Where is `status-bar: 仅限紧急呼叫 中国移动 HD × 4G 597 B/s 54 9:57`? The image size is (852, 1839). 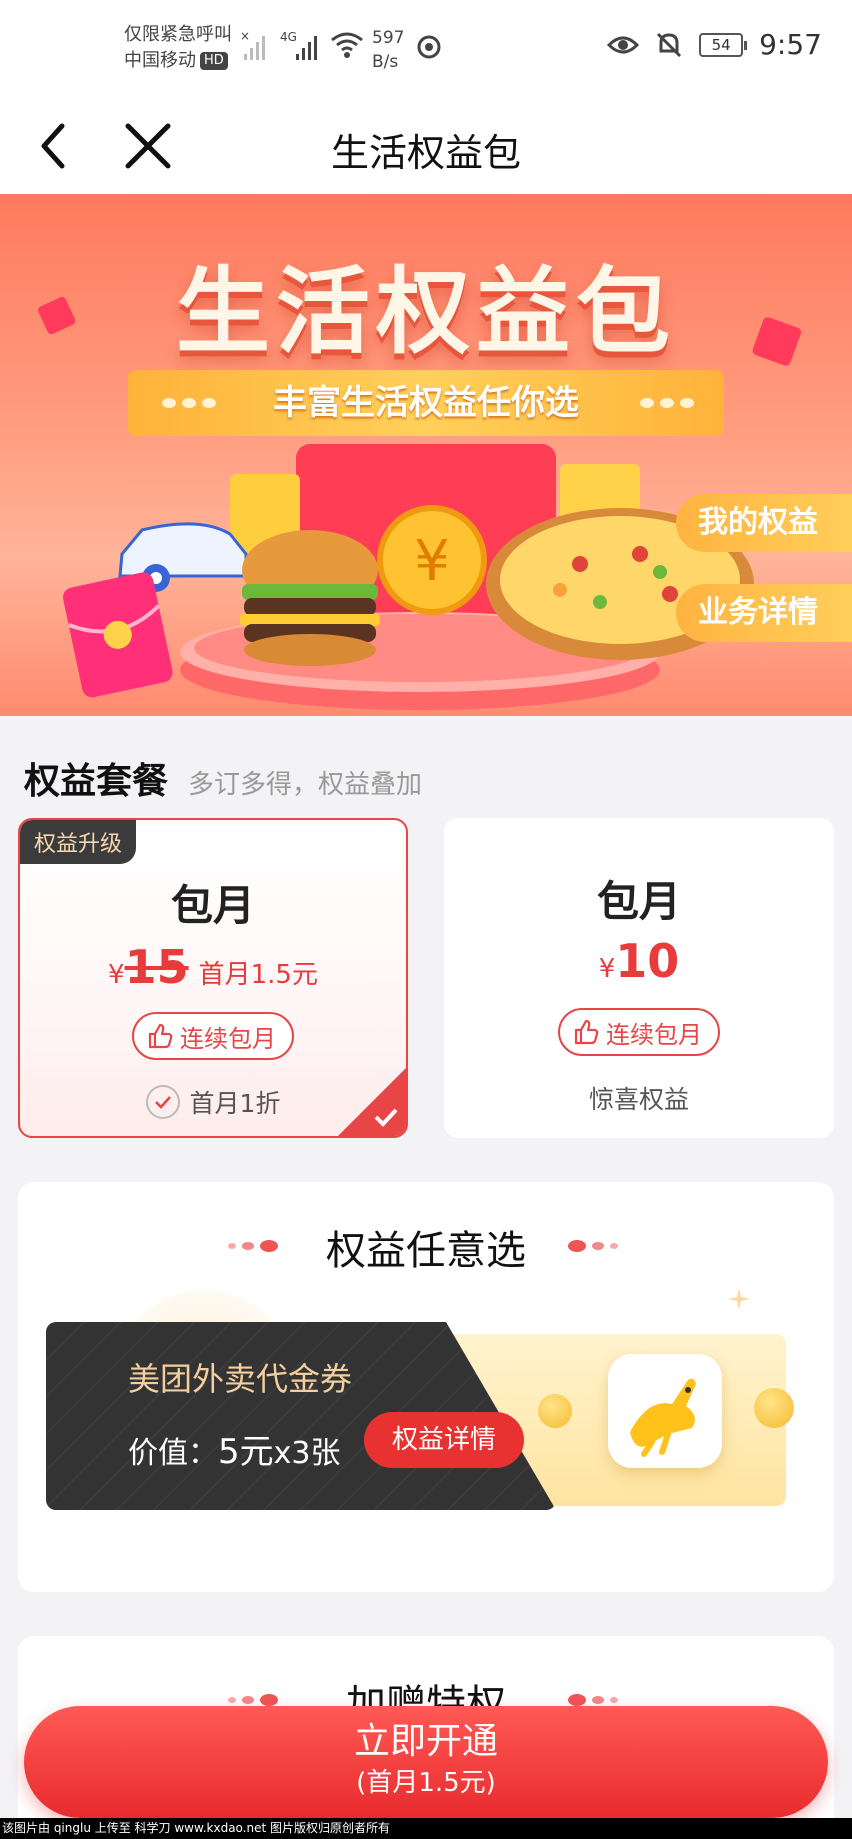
status-bar: 仅限紧急呼叫 中国移动 HD × 4G 597 B/s 54 9:57 is located at coordinates (426, 48).